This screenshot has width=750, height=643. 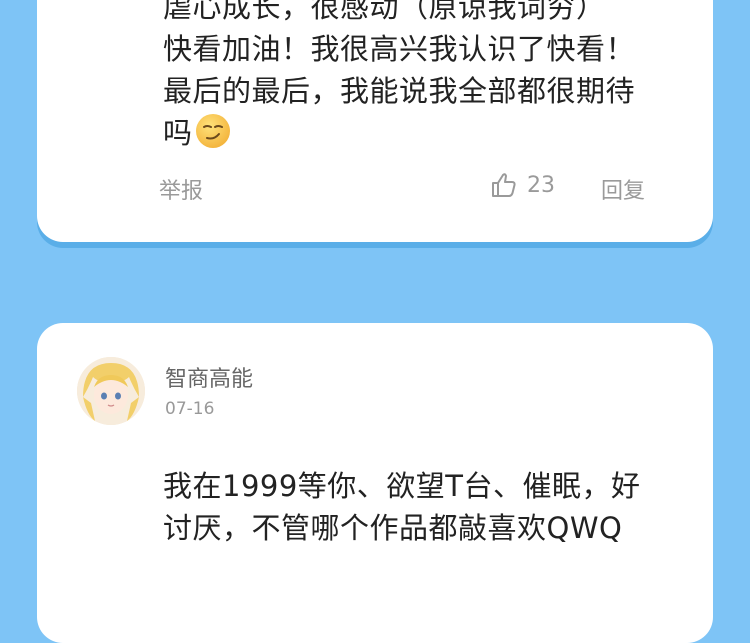 I want to click on like-count: 23, so click(x=541, y=185).